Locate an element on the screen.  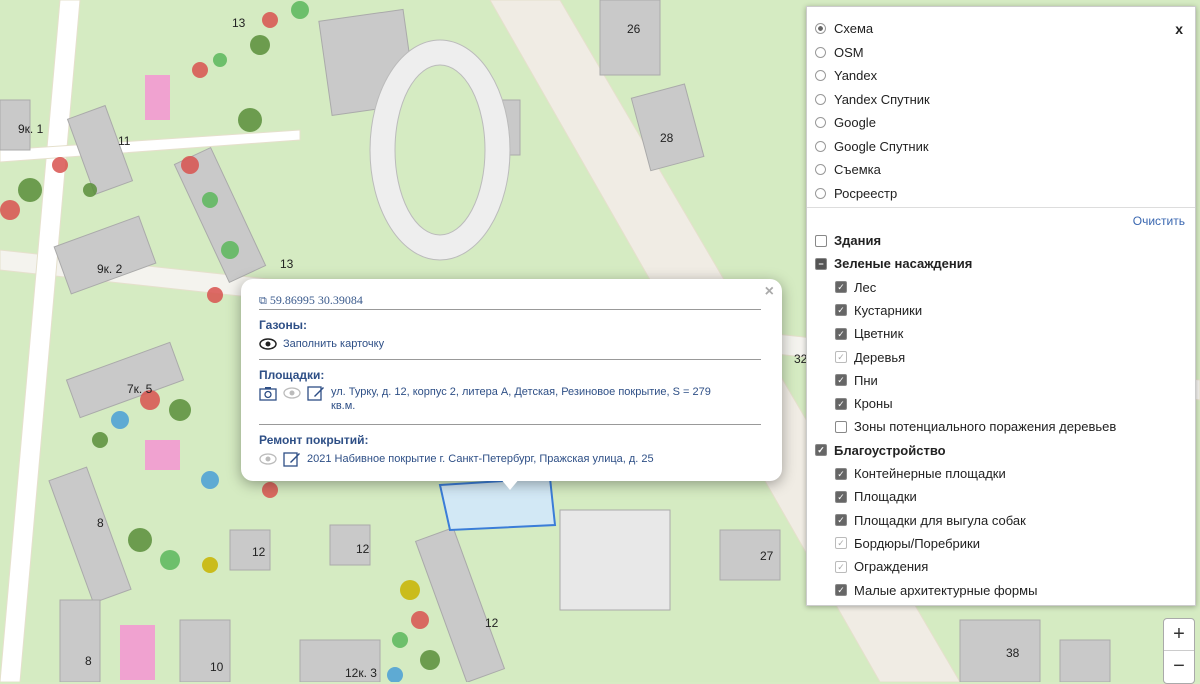
layer-option: ✓ Лес is located at coordinates (855, 287).